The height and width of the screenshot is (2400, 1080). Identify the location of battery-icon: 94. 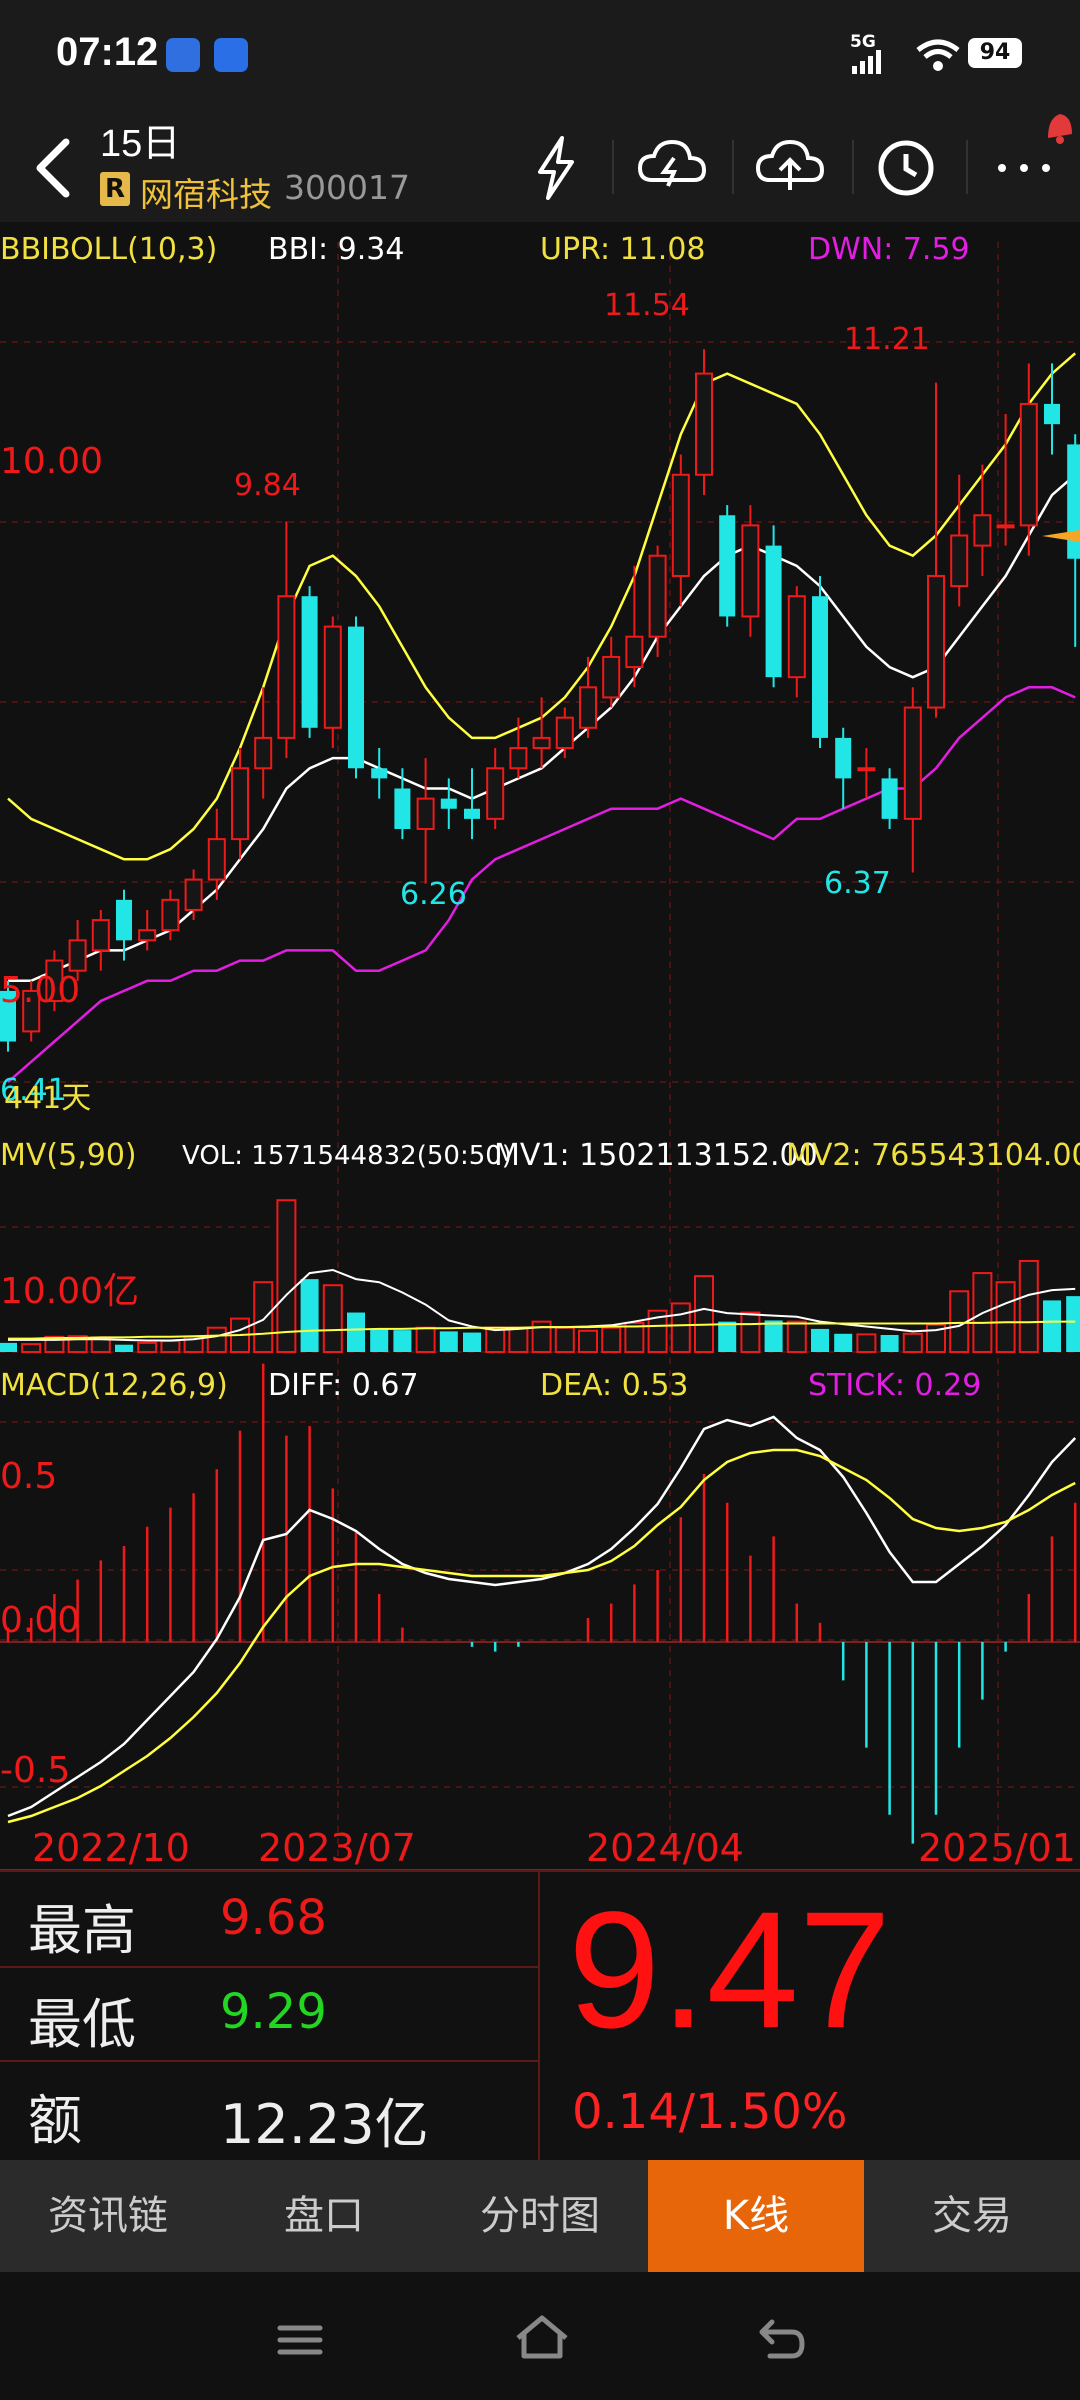
(995, 53).